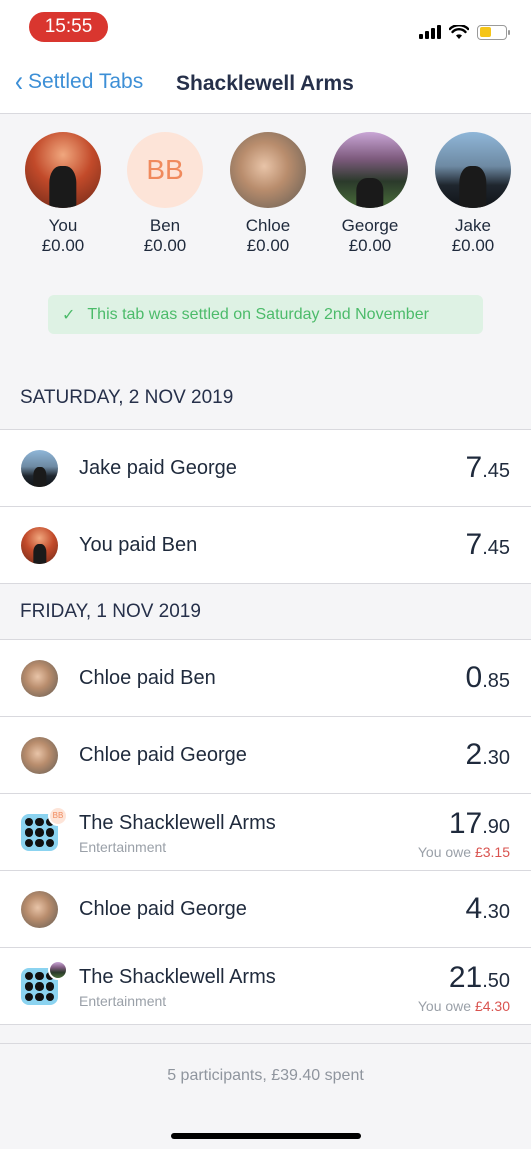 The width and height of the screenshot is (531, 1149). I want to click on participant-name: Ben, so click(165, 225).